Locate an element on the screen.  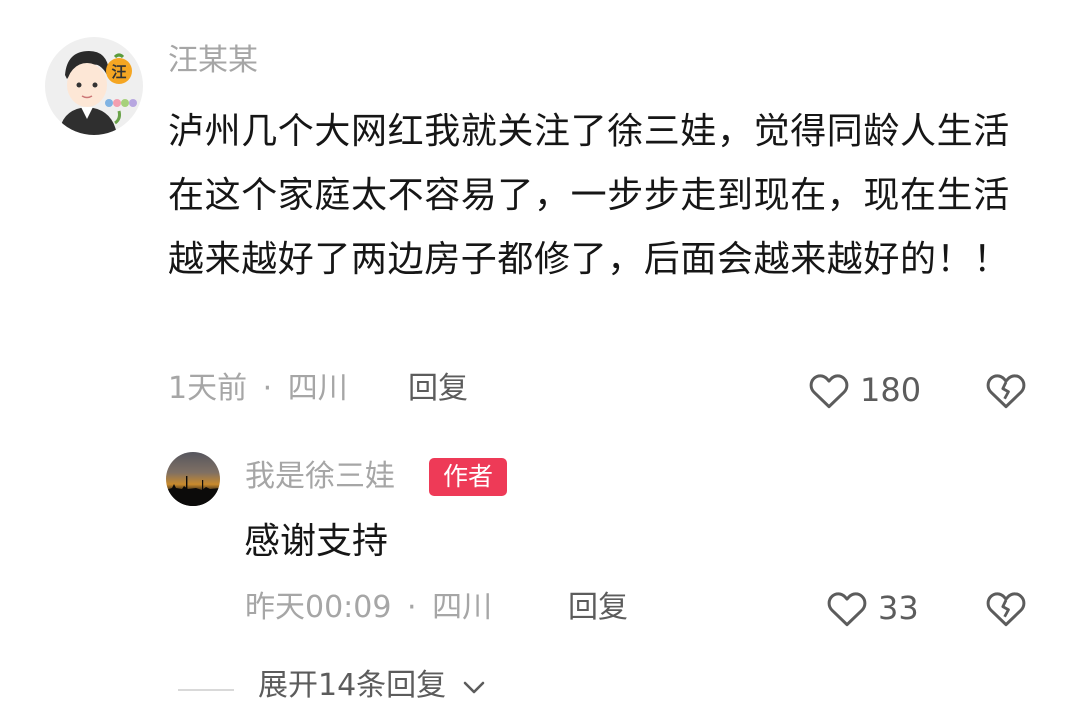
divider is located at coordinates (206, 690).